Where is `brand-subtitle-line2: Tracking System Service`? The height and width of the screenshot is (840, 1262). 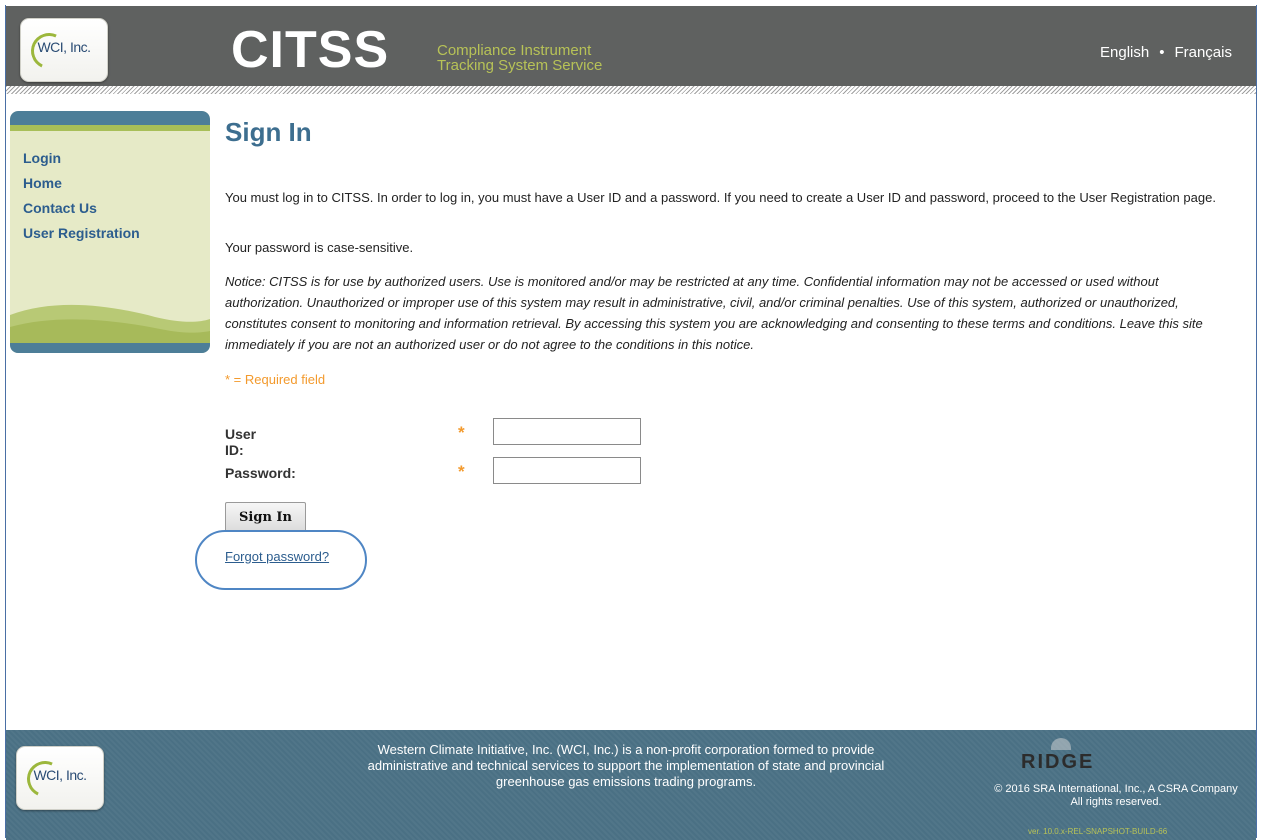 brand-subtitle-line2: Tracking System Service is located at coordinates (520, 65).